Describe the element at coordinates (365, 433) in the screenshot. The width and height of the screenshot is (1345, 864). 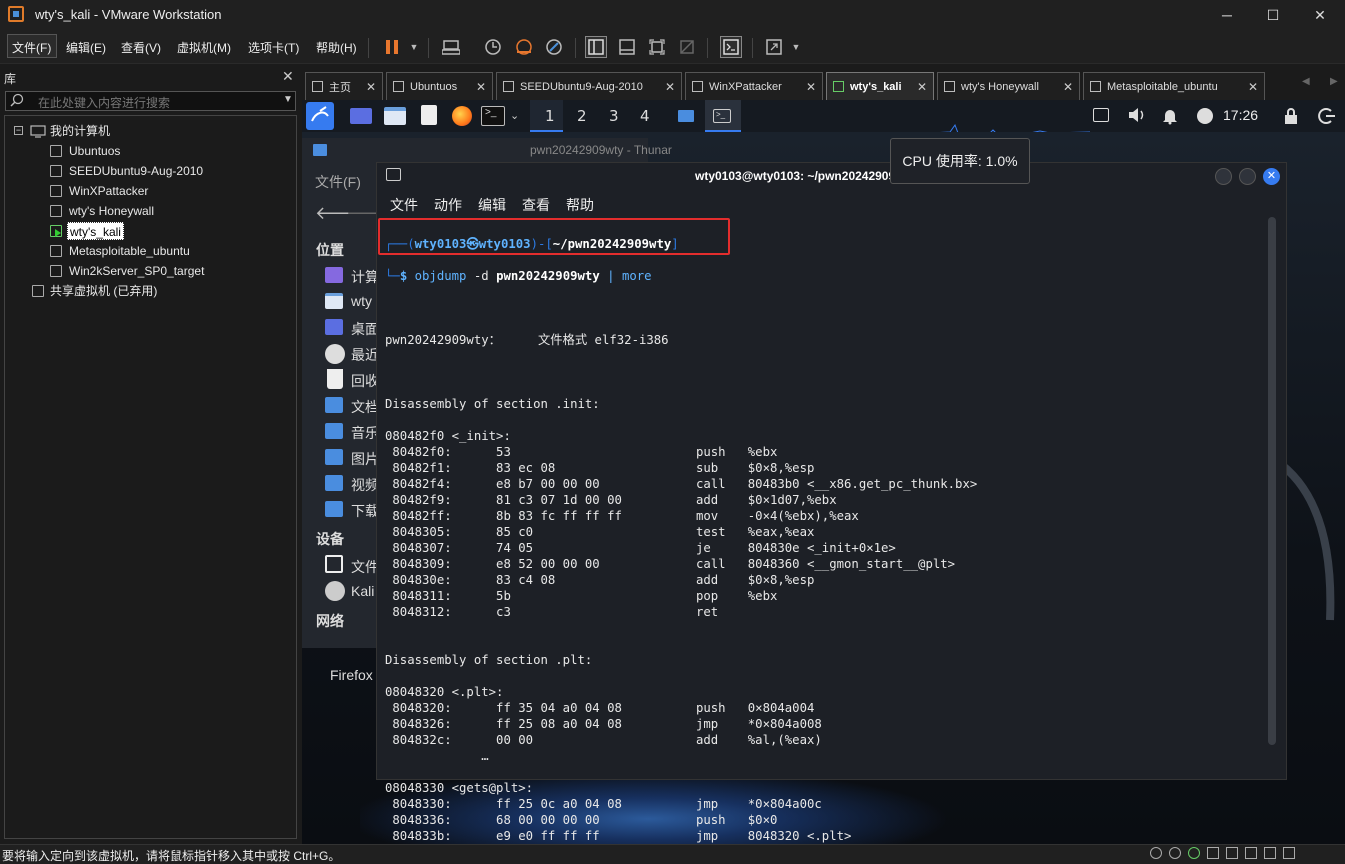
I see `places-music: 音乐` at that location.